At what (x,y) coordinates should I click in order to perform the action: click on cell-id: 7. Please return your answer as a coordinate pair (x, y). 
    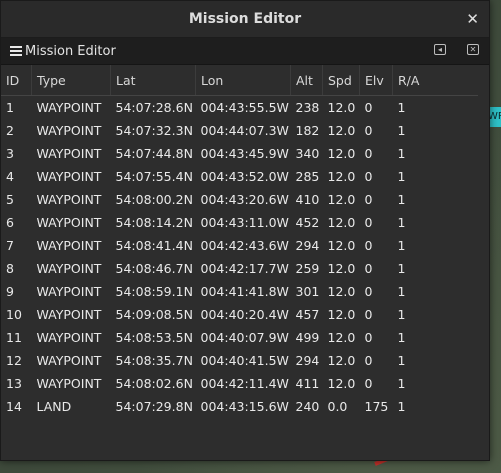
    Looking at the image, I should click on (16, 245).